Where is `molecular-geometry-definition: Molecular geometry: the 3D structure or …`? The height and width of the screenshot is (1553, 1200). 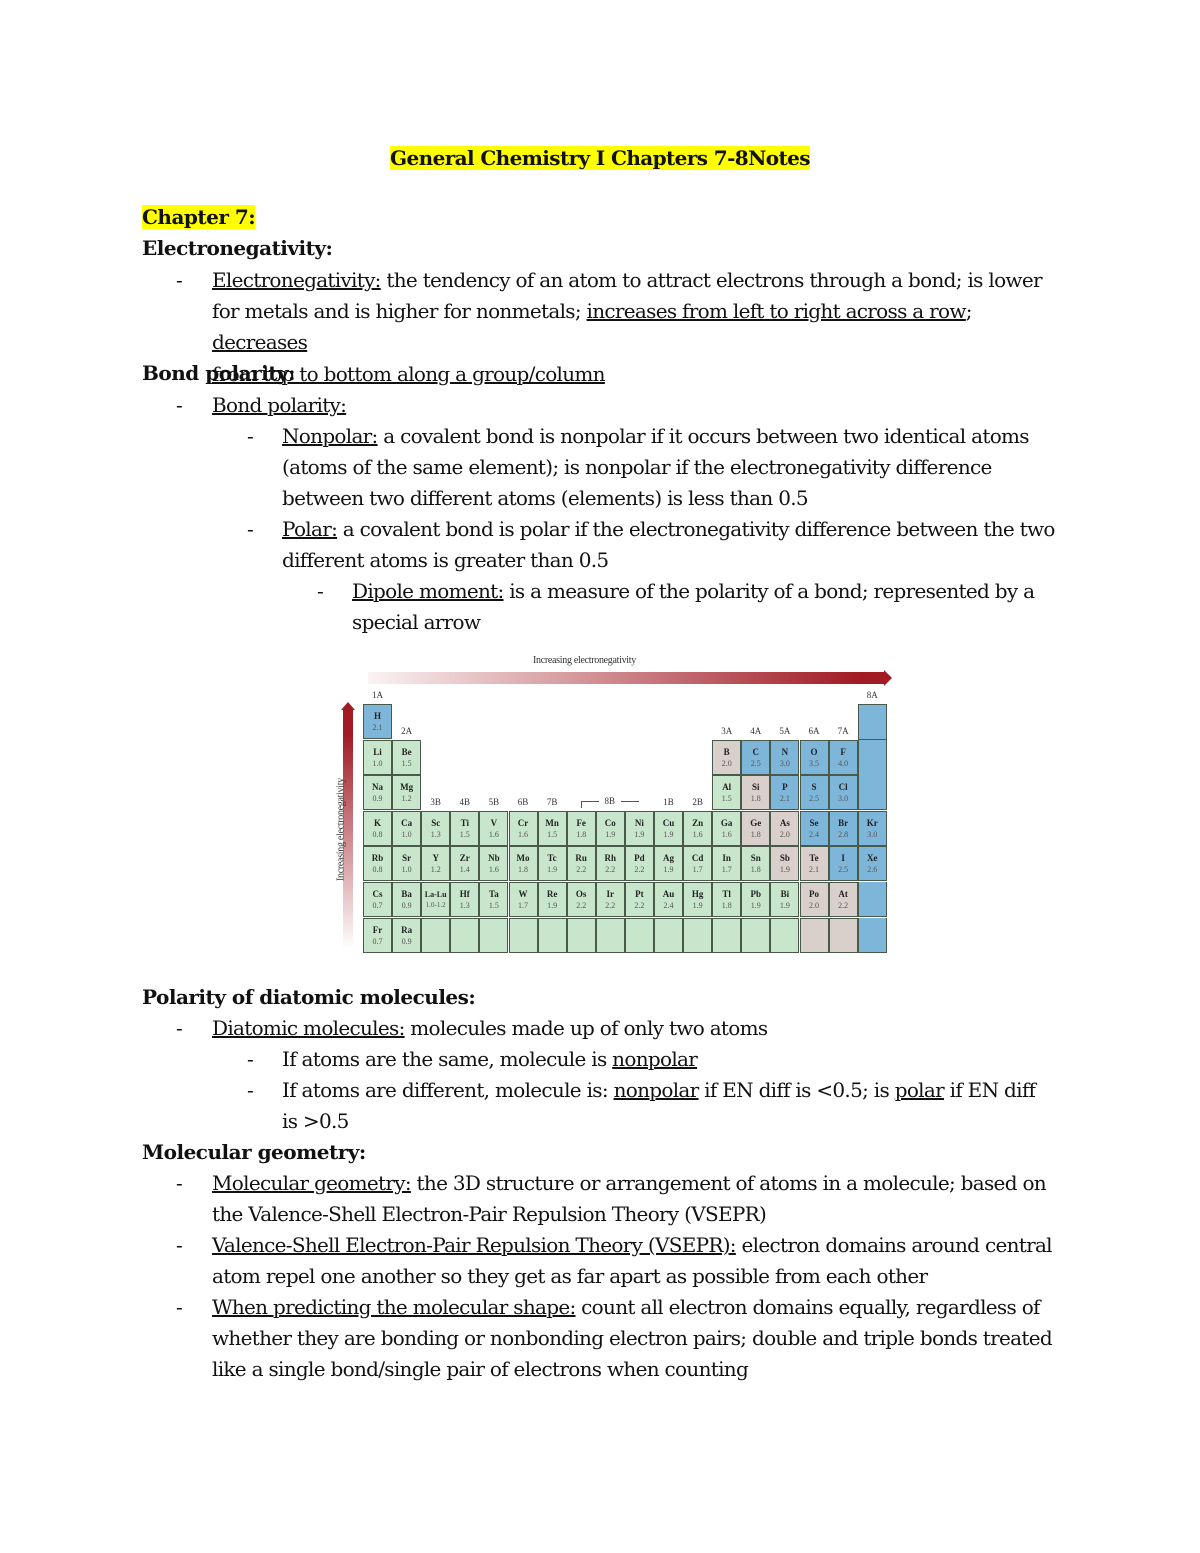
molecular-geometry-definition: Molecular geometry: the 3D structure or … is located at coordinates (642, 1199).